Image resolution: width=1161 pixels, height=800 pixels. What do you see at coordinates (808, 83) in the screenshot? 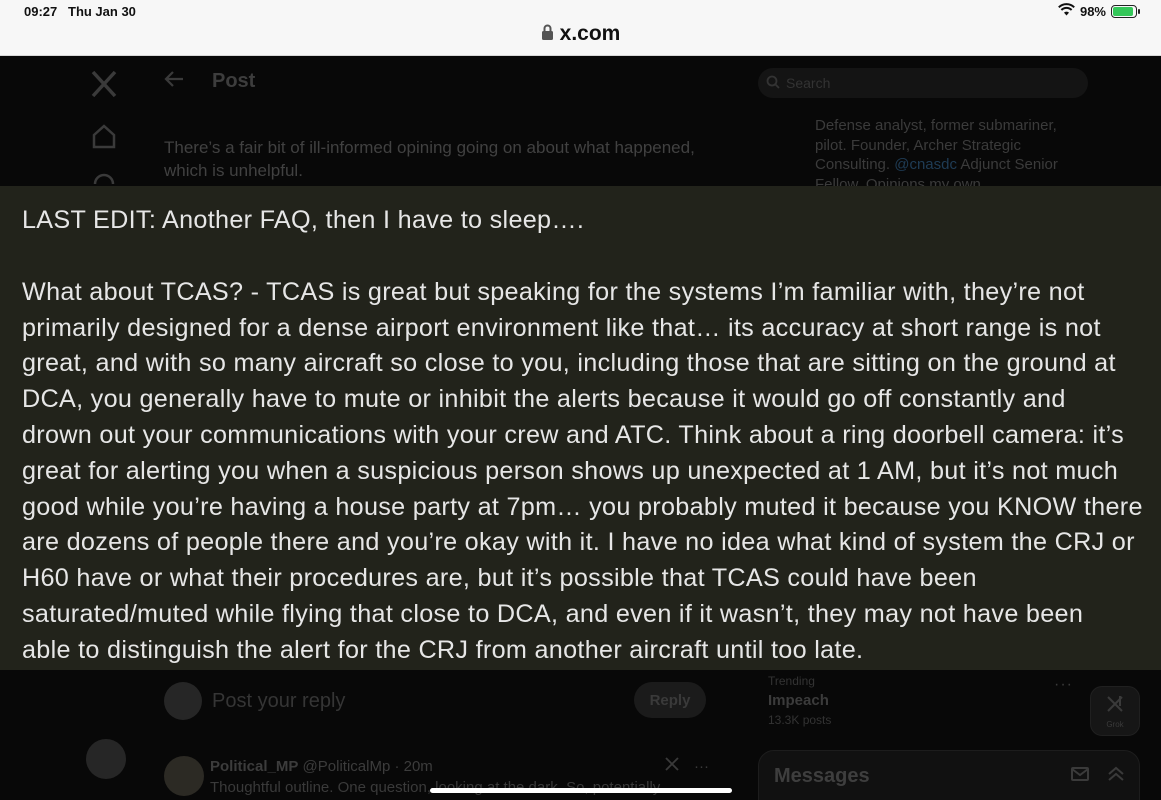
I see `search-placeholder: Search` at bounding box center [808, 83].